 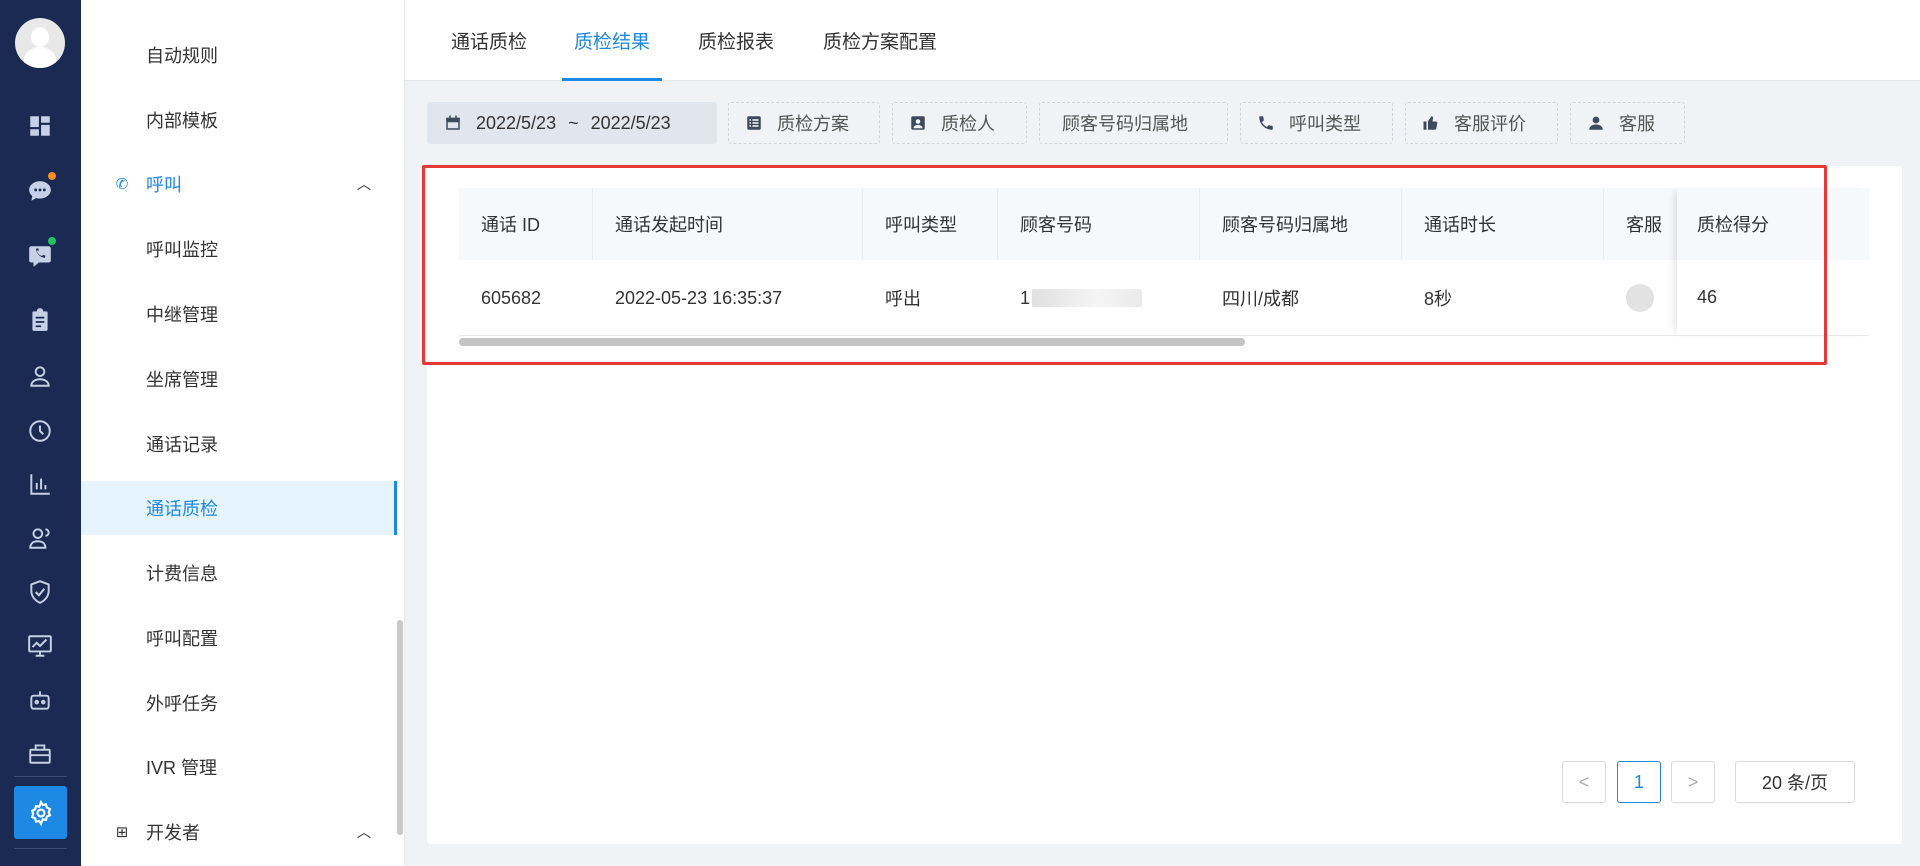 I want to click on sidebar-item-label: 自动规则, so click(x=182, y=56).